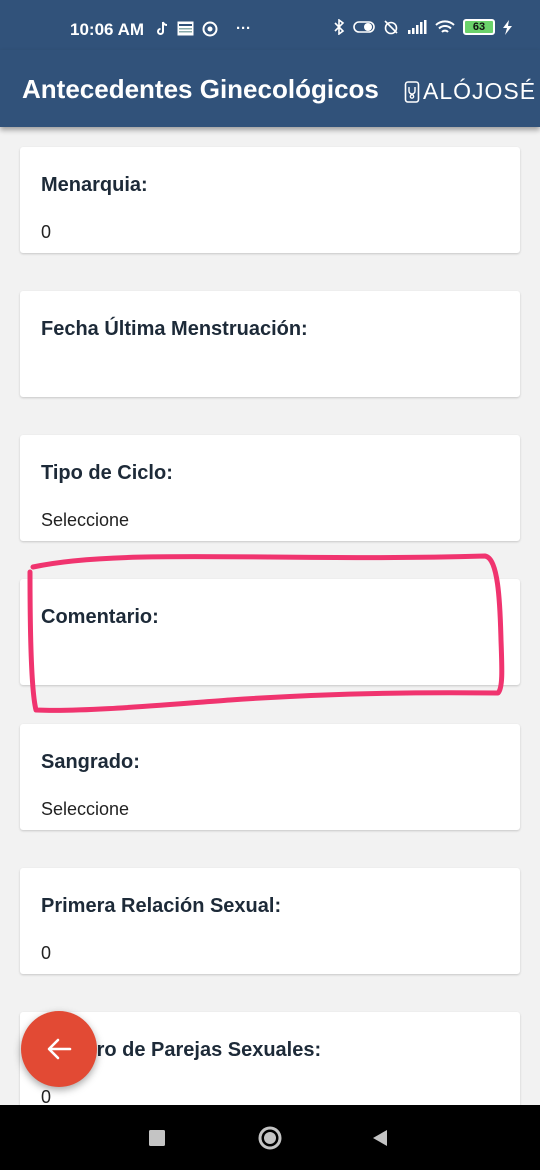 This screenshot has width=540, height=1170. I want to click on brand-logo: ALÓJOSÉ 24, so click(472, 91).